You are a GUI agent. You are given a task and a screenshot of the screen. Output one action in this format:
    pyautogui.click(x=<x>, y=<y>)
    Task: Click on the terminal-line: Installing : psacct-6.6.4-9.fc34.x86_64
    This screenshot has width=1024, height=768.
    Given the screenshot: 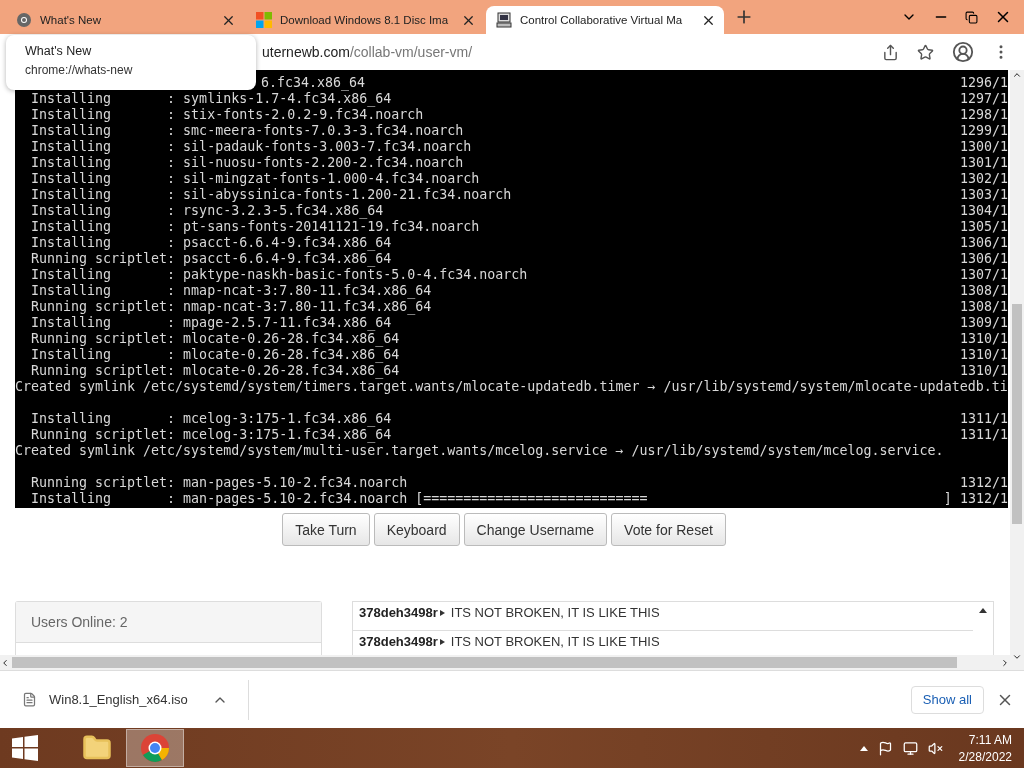 What is the action you would take?
    pyautogui.click(x=211, y=243)
    